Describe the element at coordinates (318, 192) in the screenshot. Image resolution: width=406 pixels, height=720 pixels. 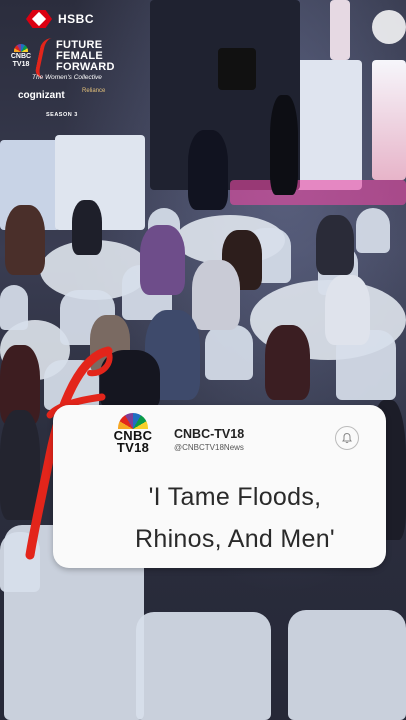
I see `stage-floor` at that location.